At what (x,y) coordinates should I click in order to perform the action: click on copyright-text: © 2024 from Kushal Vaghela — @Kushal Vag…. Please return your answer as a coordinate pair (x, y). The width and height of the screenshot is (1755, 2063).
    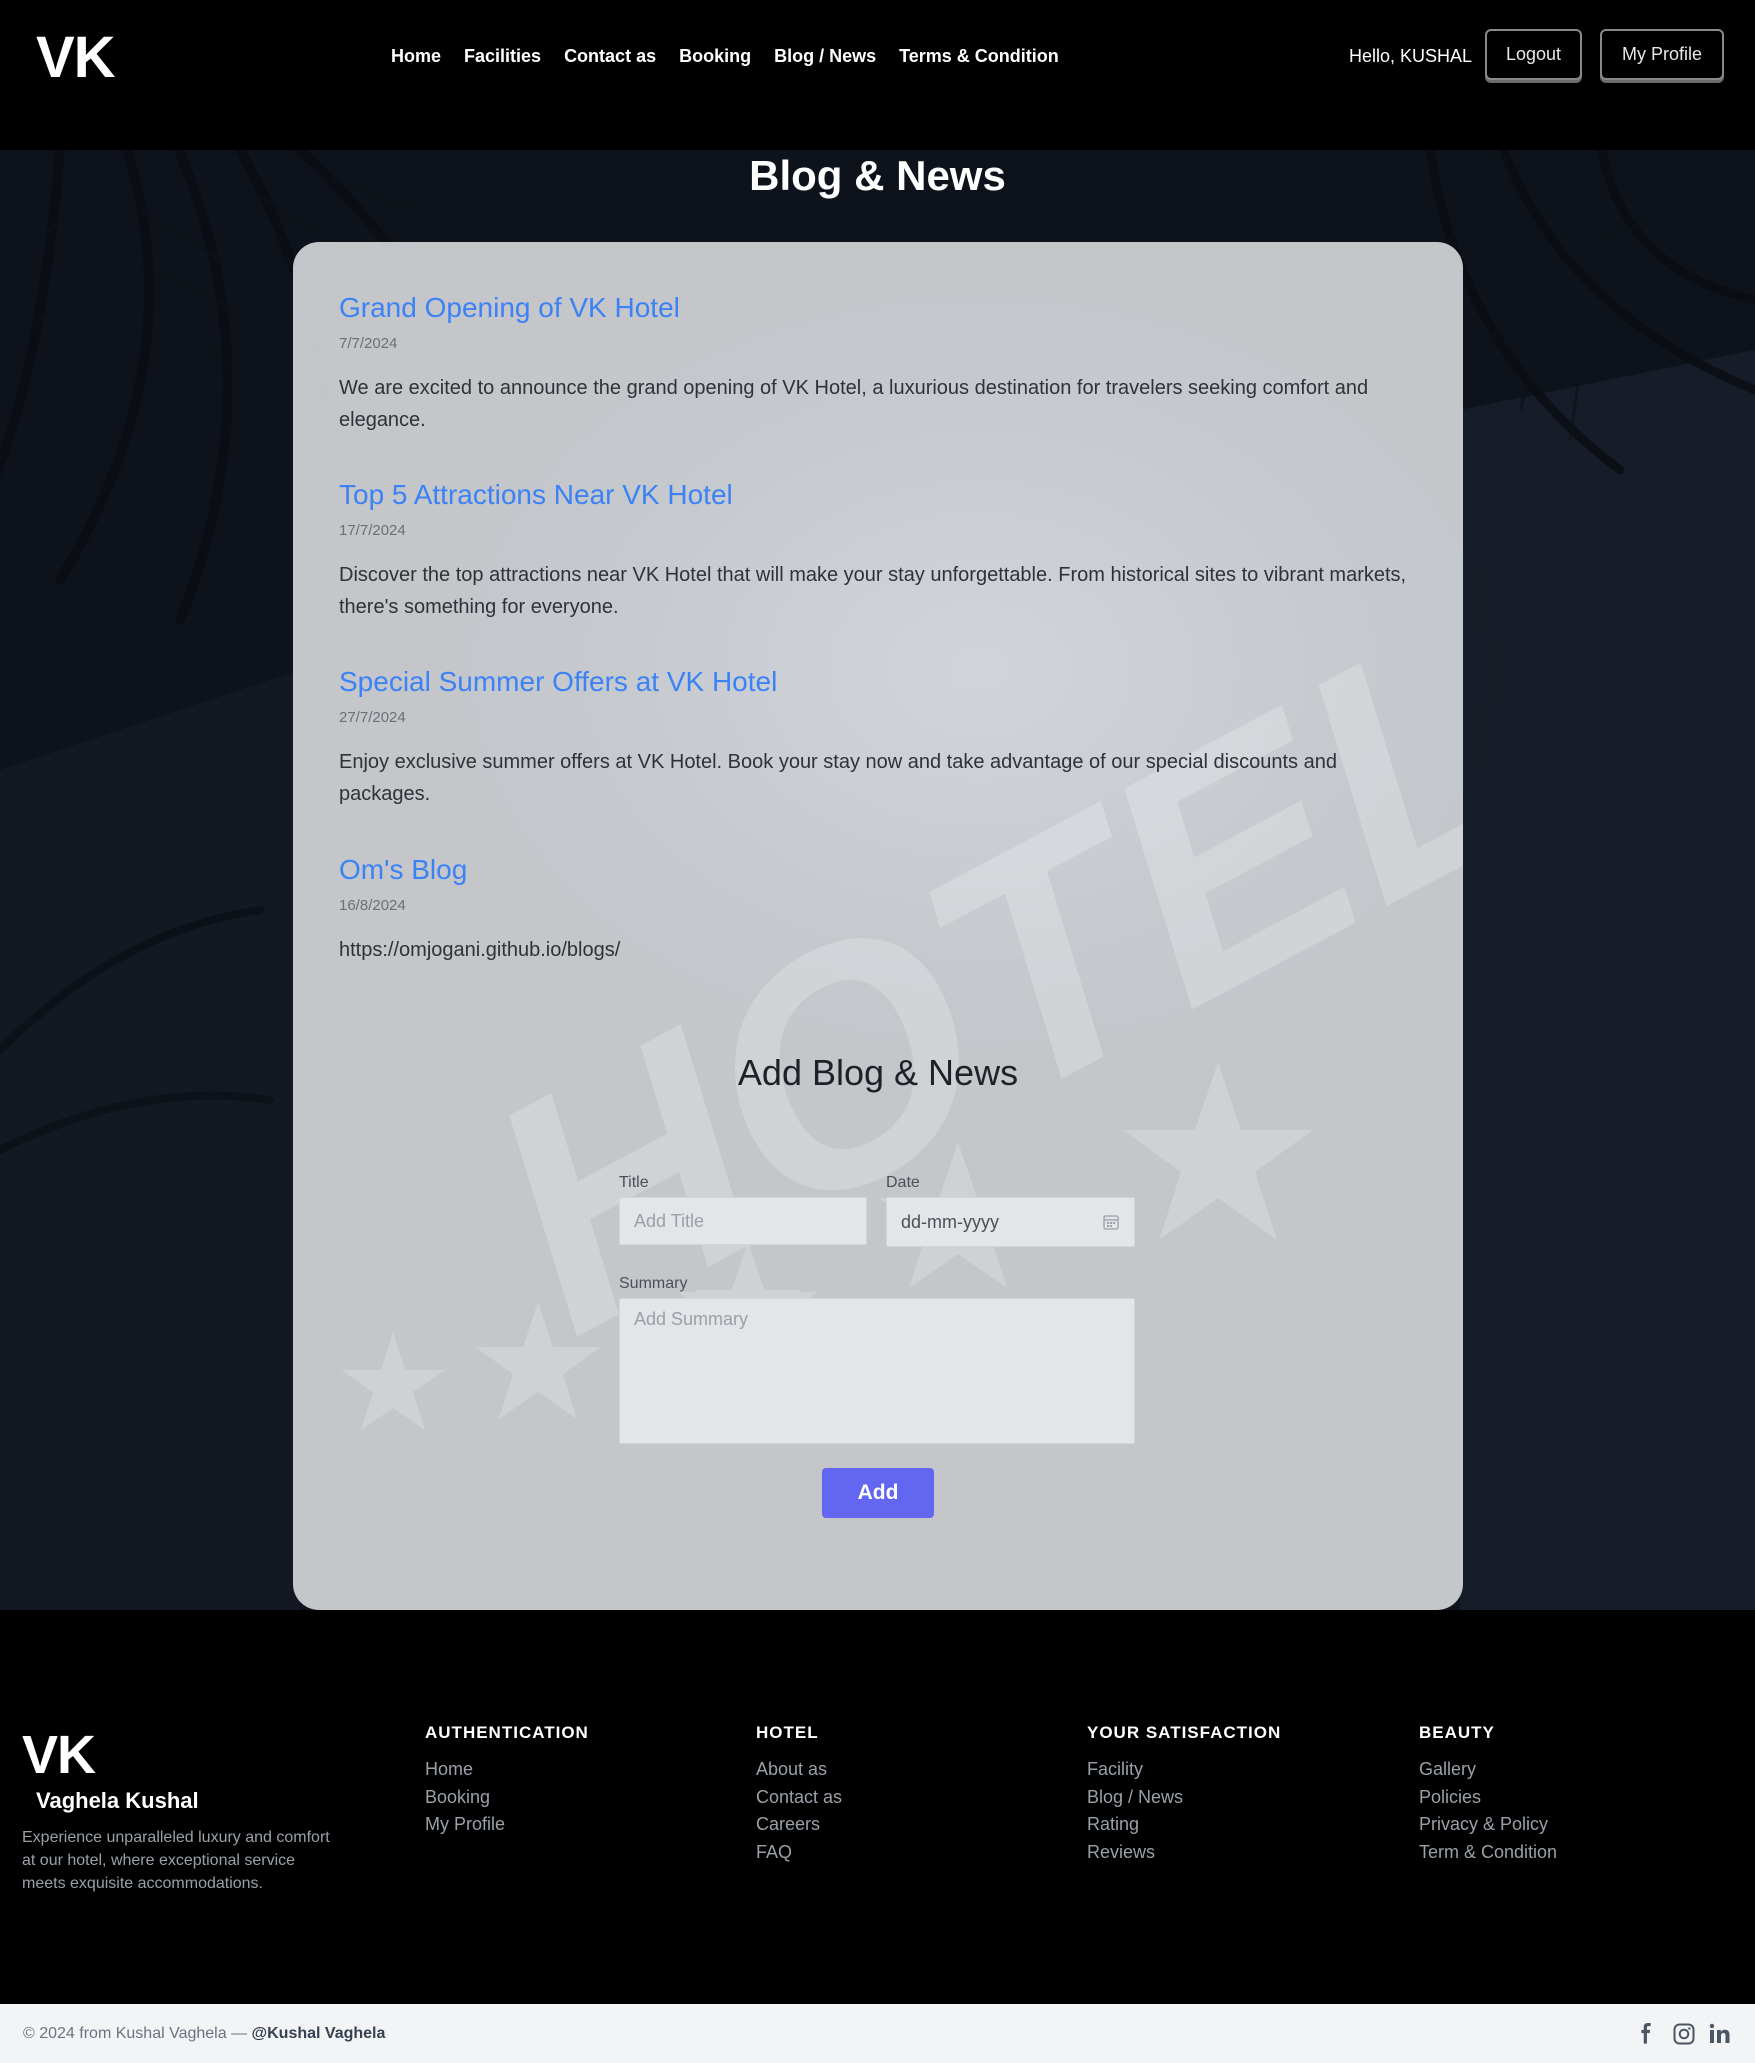
    Looking at the image, I should click on (204, 2034).